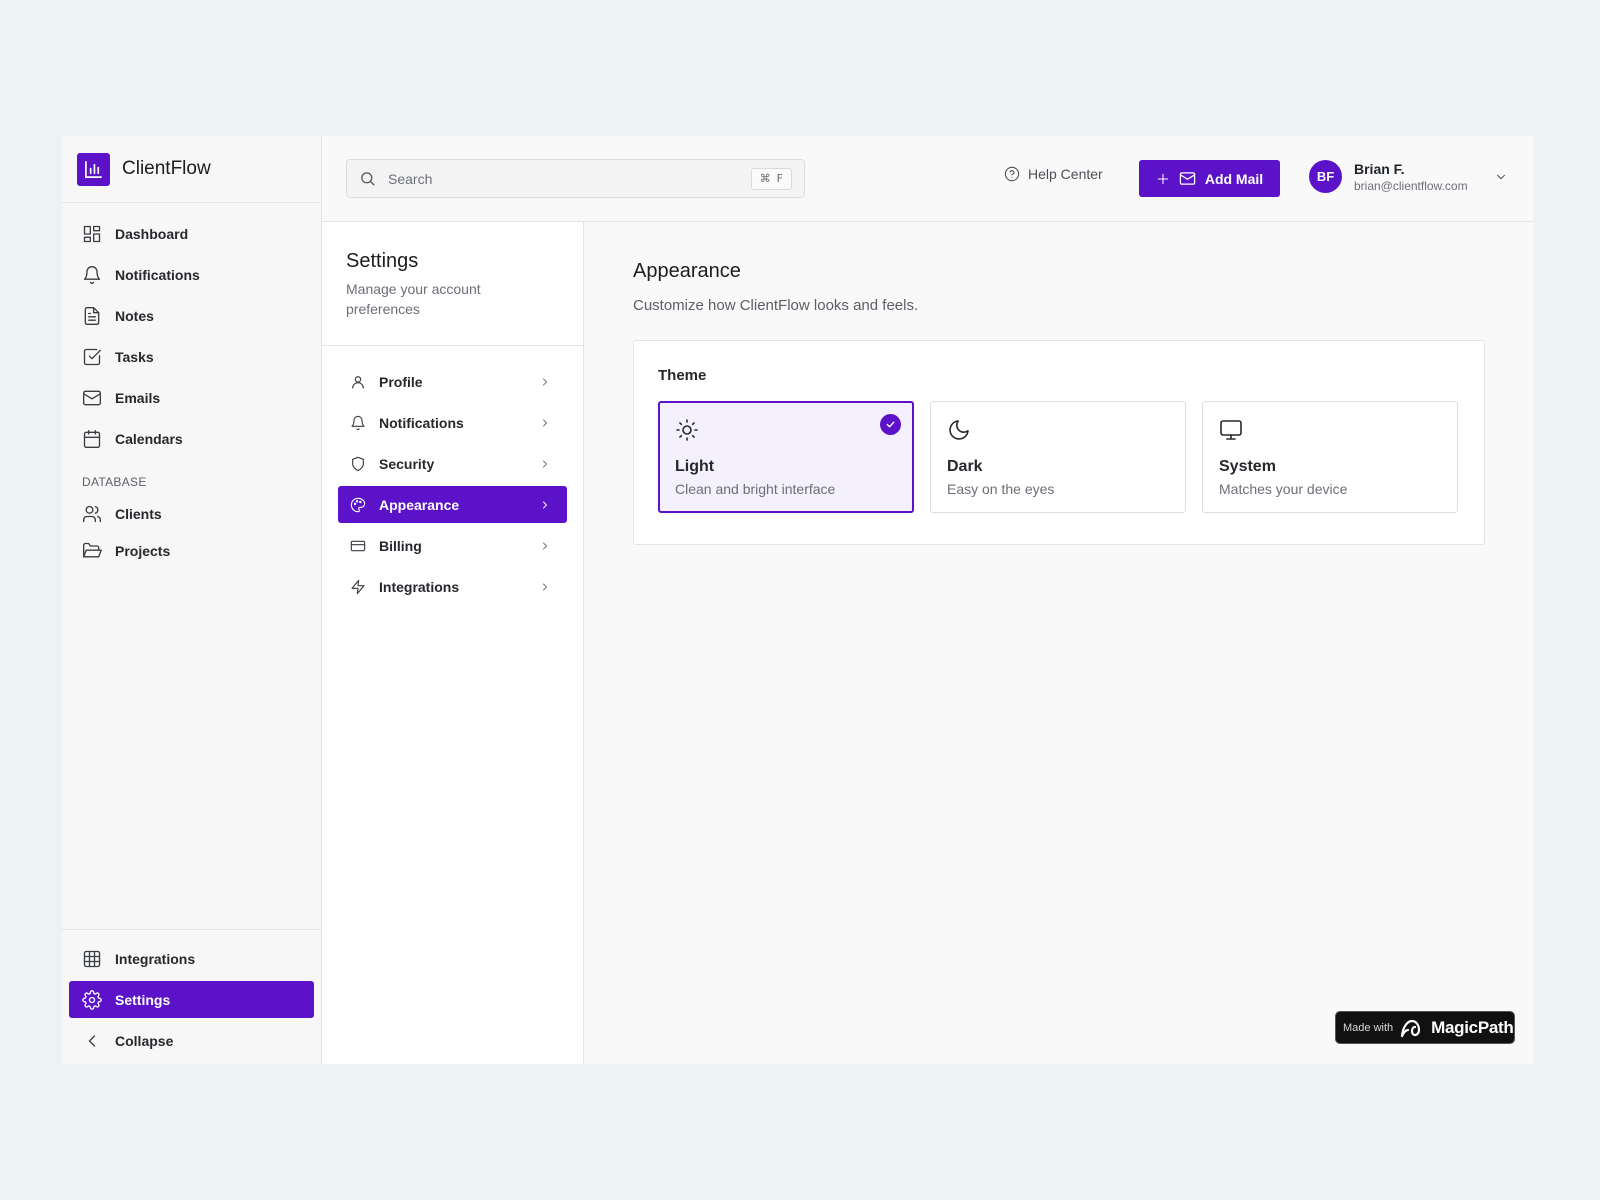 This screenshot has width=1600, height=1200. What do you see at coordinates (419, 504) in the screenshot?
I see `settings-item-label: Appearance` at bounding box center [419, 504].